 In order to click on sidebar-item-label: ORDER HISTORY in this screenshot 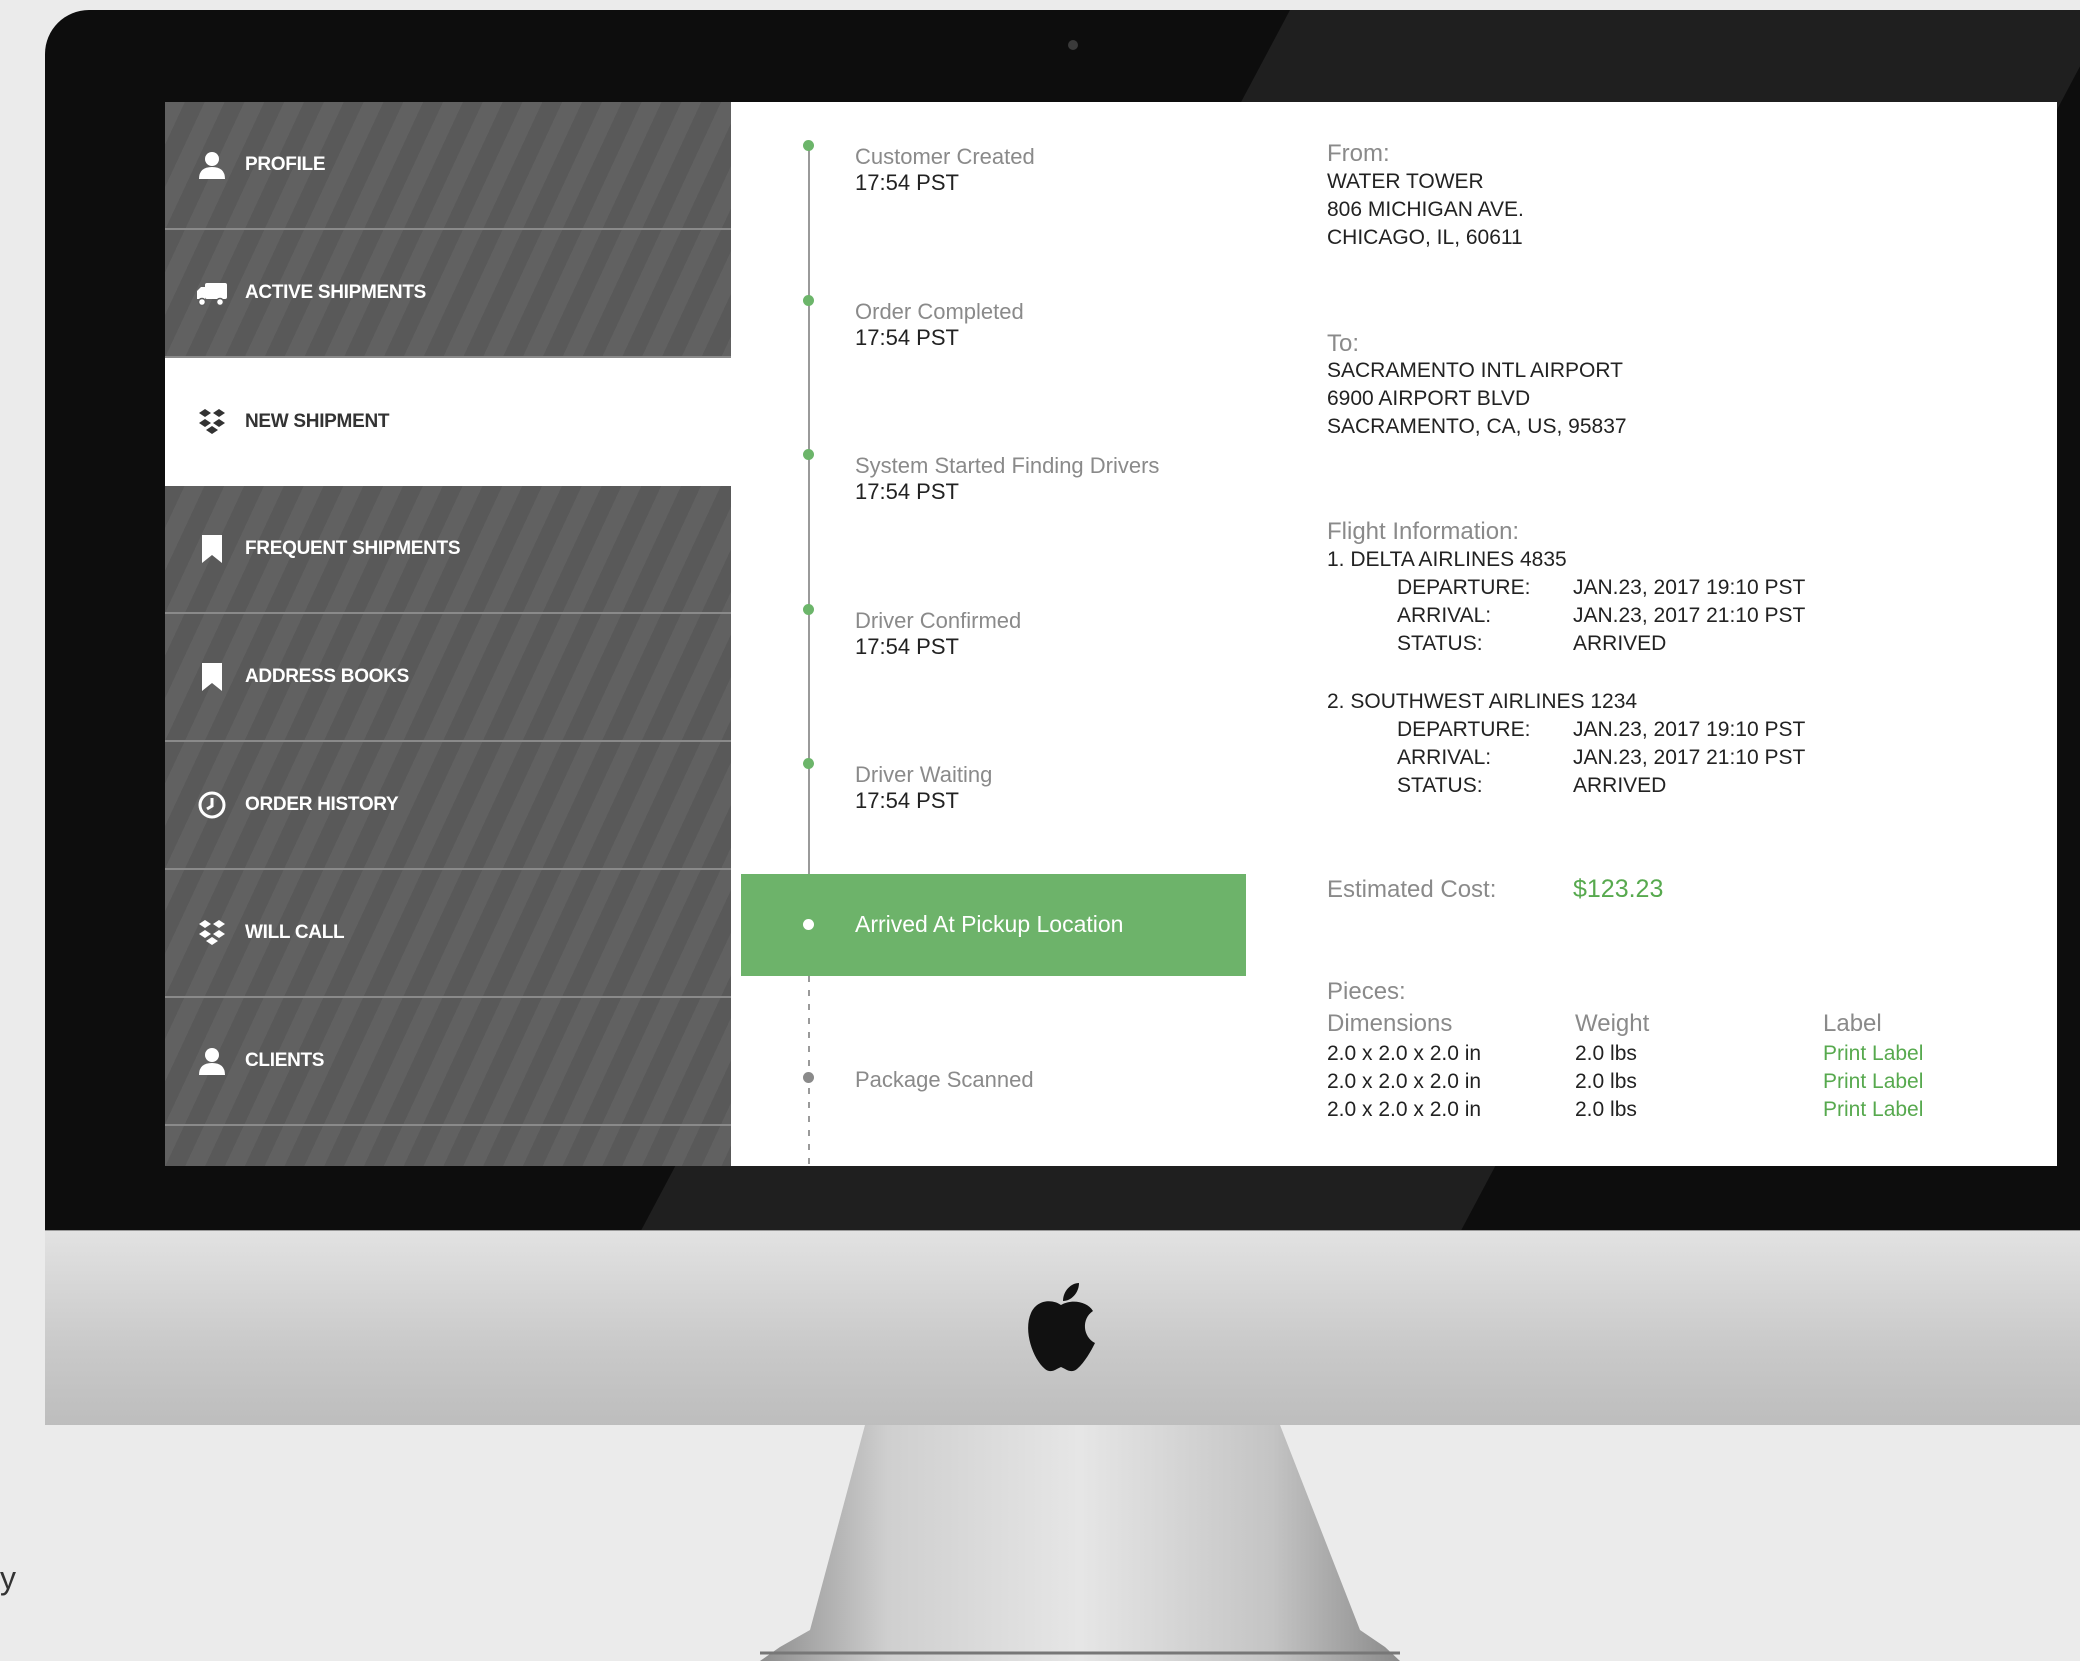, I will do `click(322, 804)`.